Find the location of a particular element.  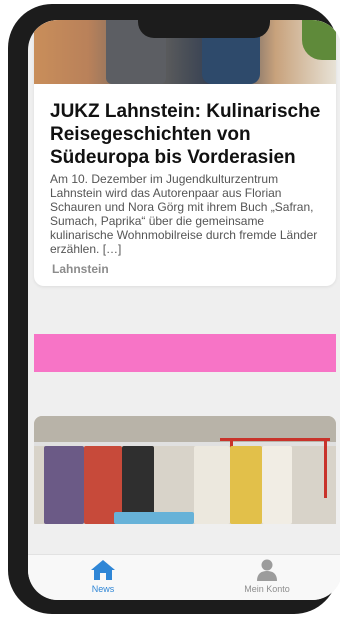

home-icon is located at coordinates (103, 570).